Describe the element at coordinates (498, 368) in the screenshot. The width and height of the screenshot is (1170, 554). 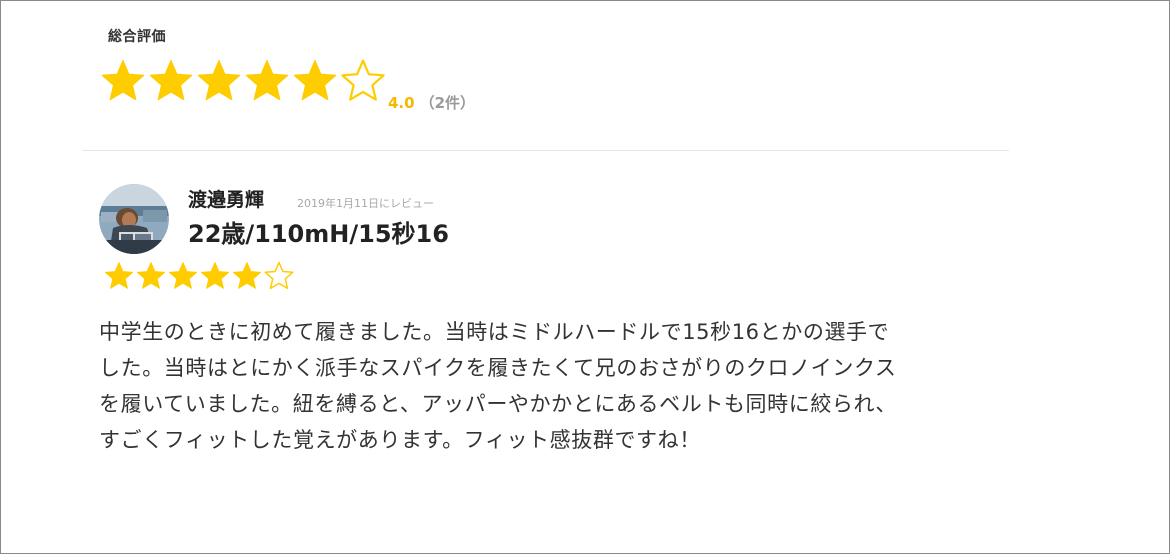
I see `review-text-line: した。当時はとにかく派手なスパイクを履きたくて兄のおさがりのクロノインクス` at that location.